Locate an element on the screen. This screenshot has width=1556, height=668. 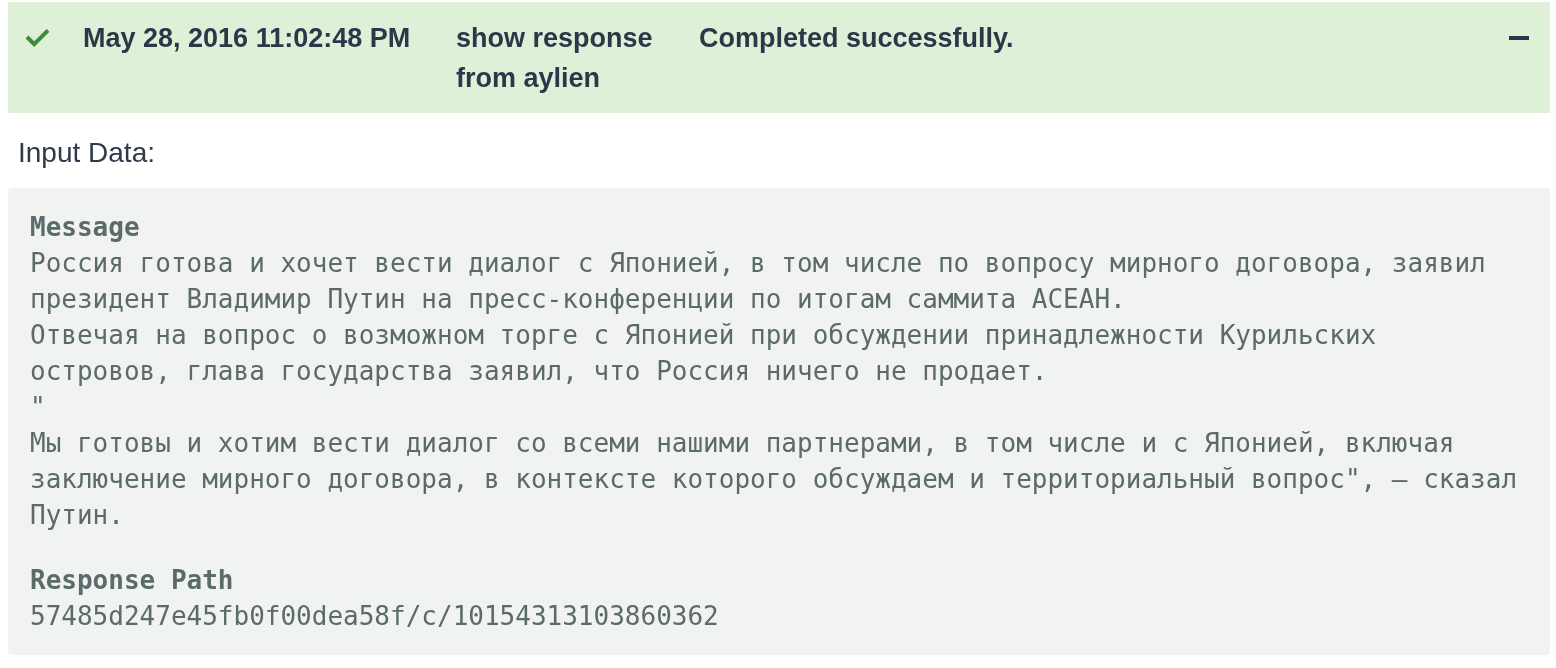
minus-icon is located at coordinates (1519, 38).